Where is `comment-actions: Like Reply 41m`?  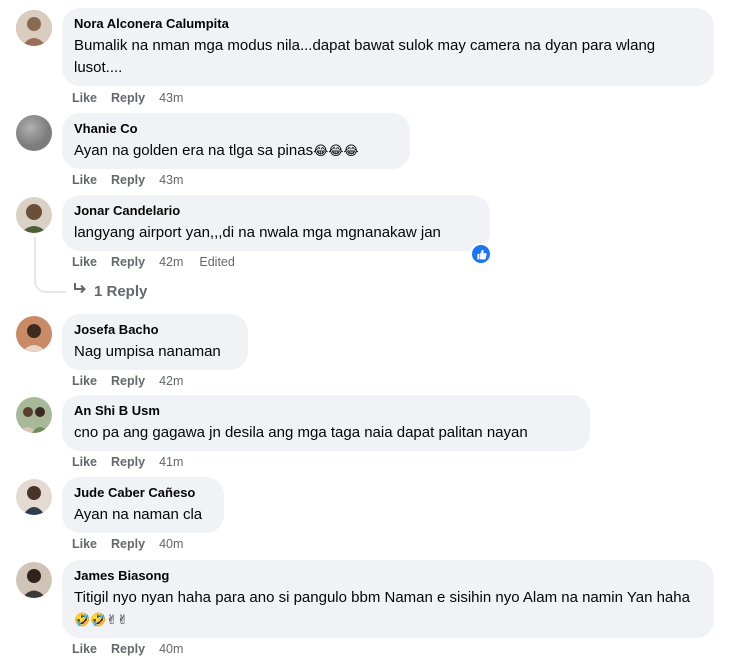 comment-actions: Like Reply 41m is located at coordinates (135, 462).